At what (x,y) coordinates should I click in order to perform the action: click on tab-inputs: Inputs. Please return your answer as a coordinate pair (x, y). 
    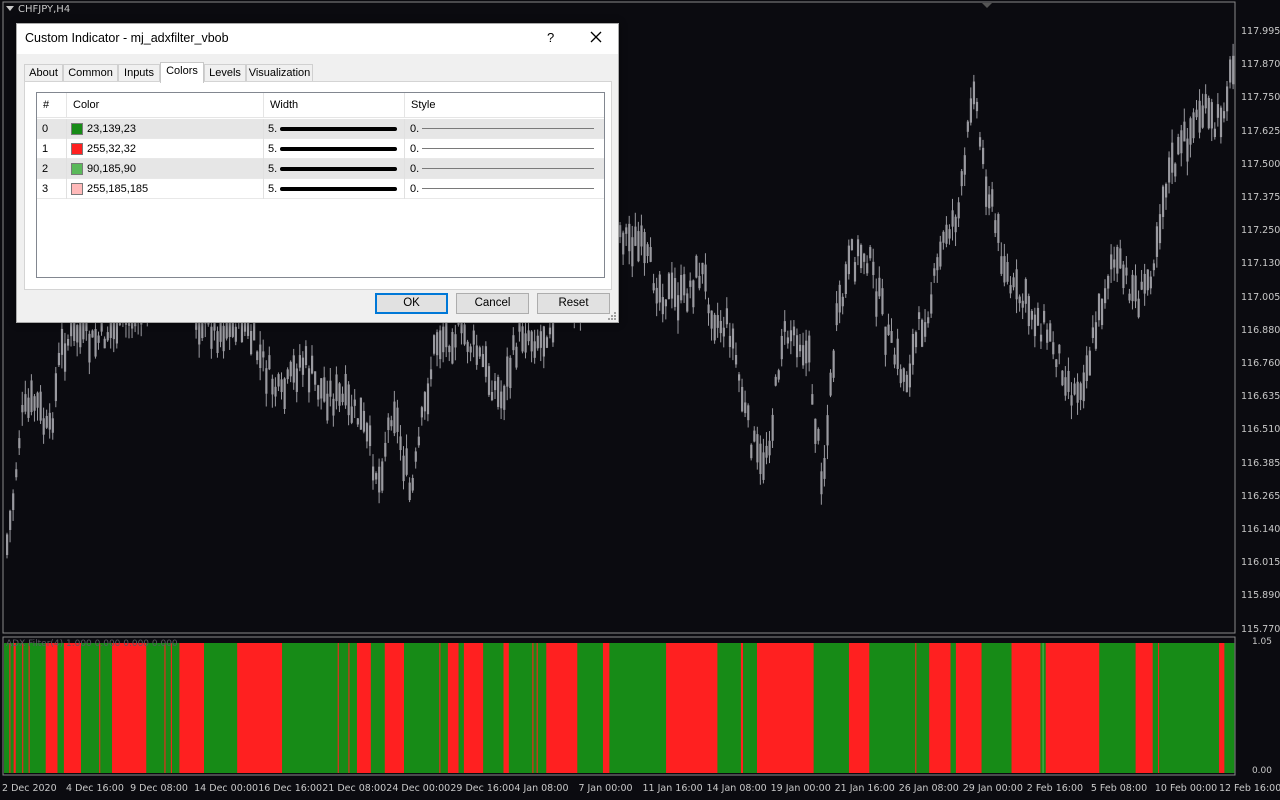
    Looking at the image, I should click on (139, 73).